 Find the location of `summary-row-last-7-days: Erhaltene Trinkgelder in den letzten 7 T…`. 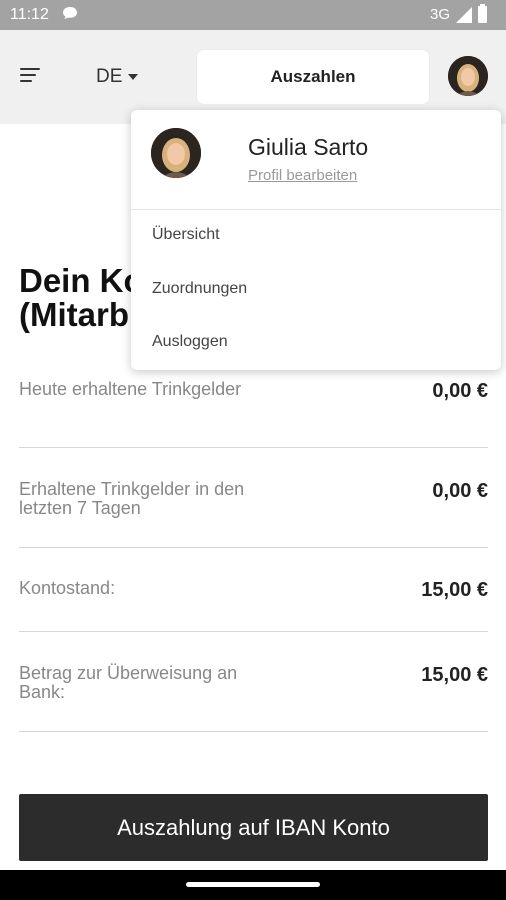

summary-row-last-7-days: Erhaltene Trinkgelder in den letzten 7 T… is located at coordinates (253, 513).